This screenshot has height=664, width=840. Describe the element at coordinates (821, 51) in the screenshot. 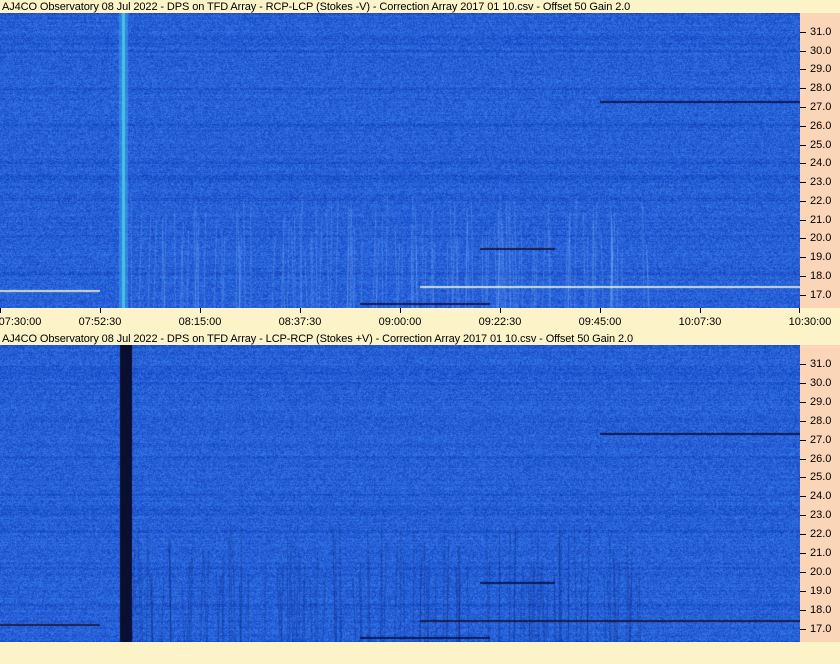

I see `top-freq-label: 30.0` at that location.